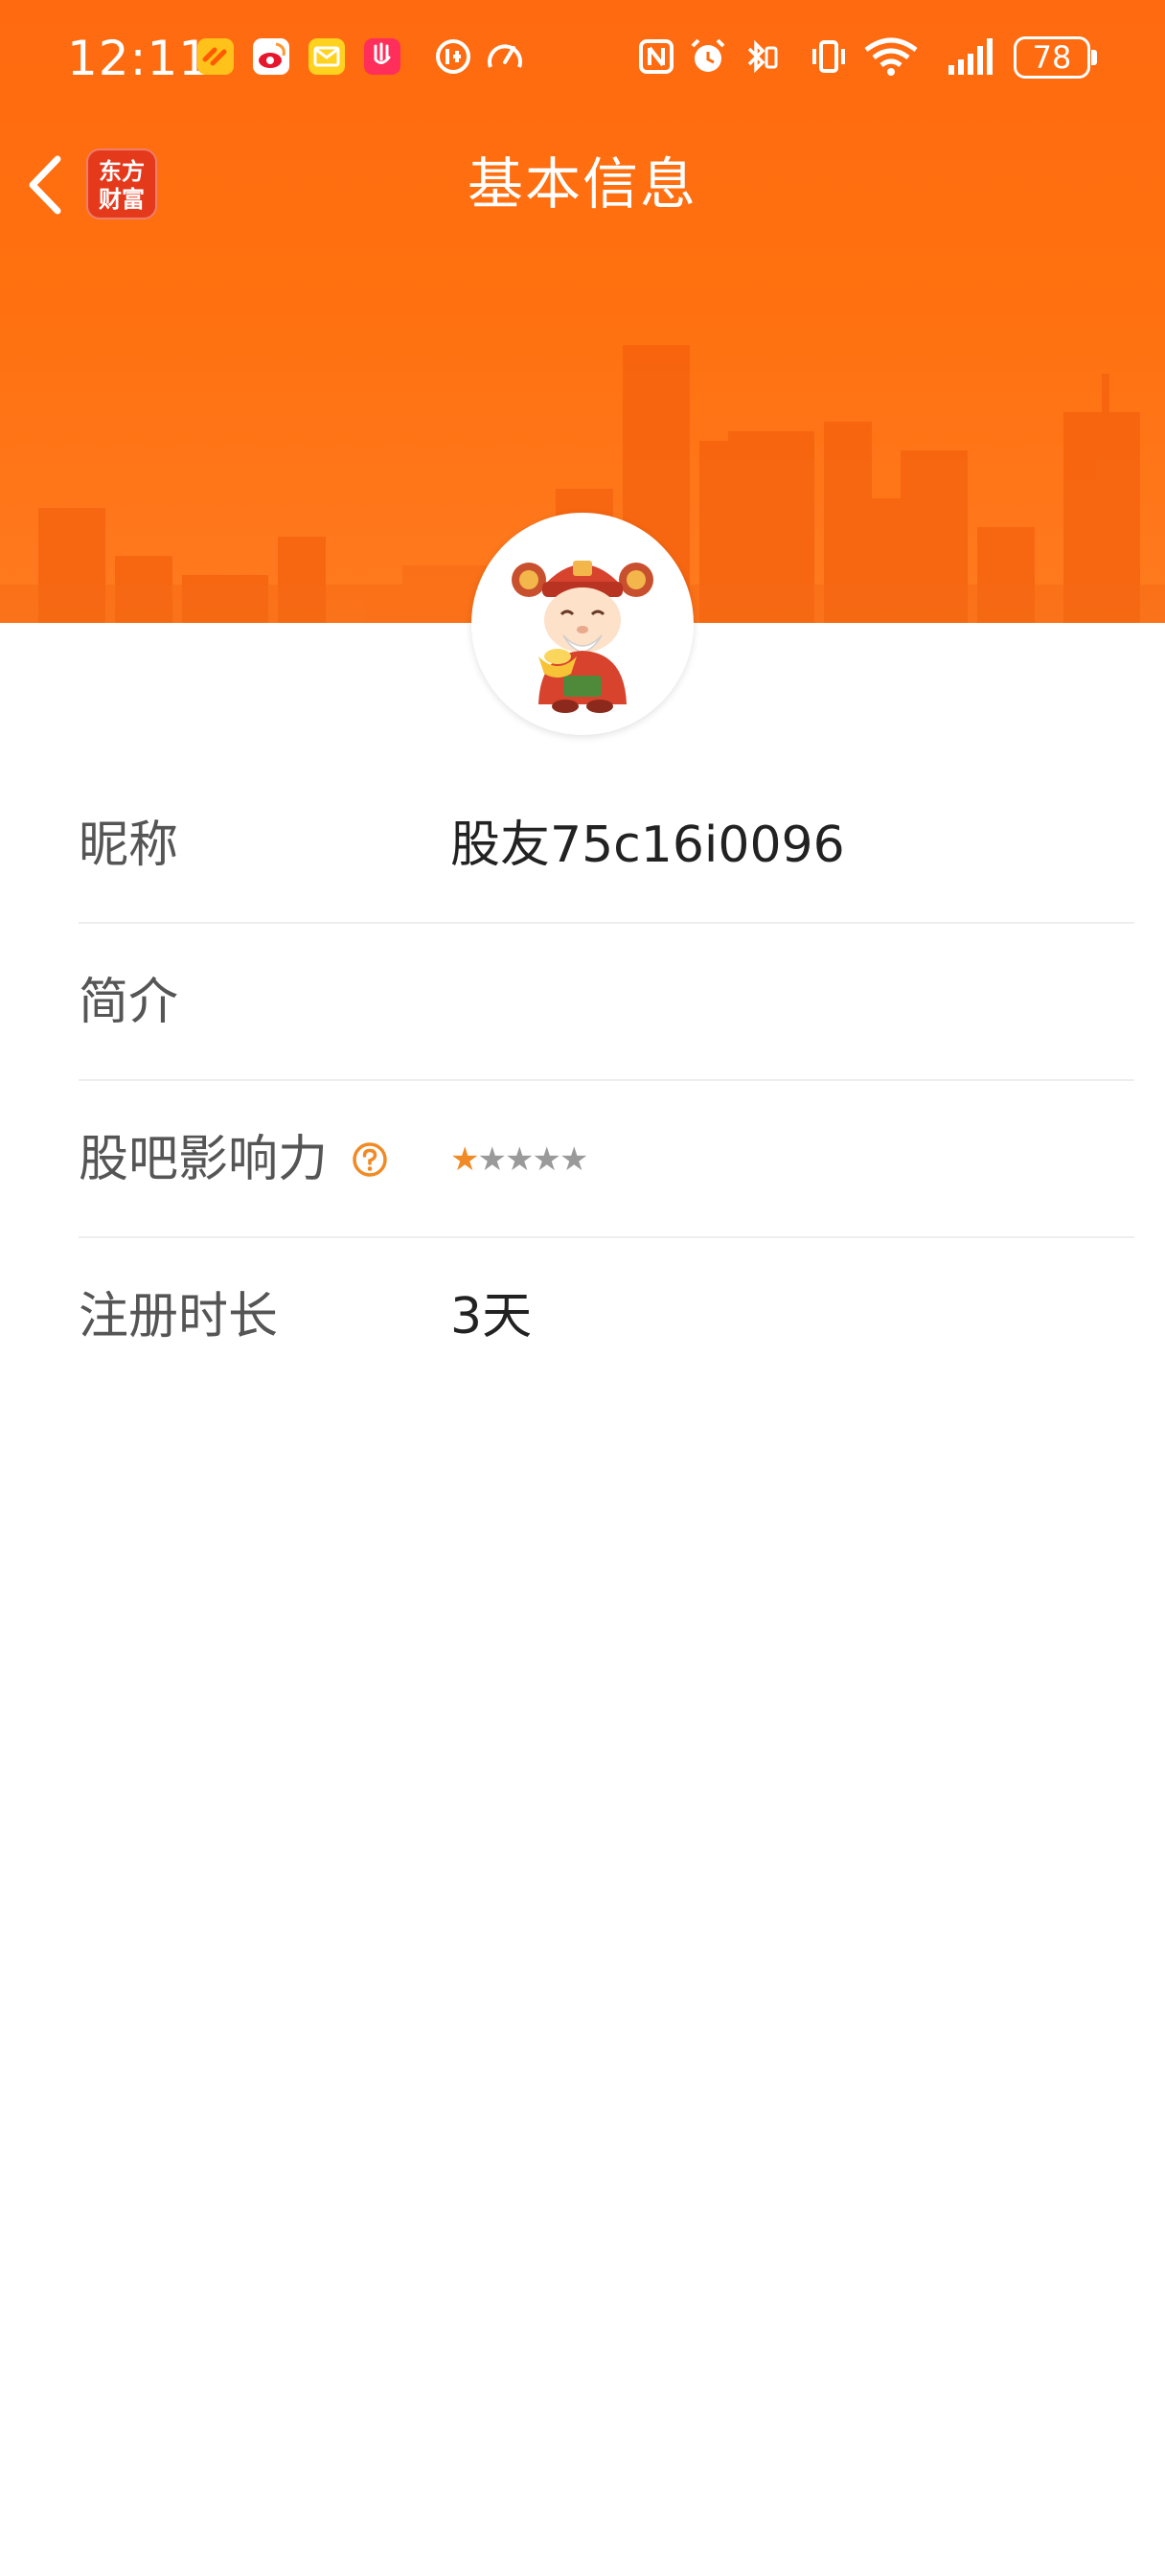  Describe the element at coordinates (139, 58) in the screenshot. I see `status-time: 12:11` at that location.